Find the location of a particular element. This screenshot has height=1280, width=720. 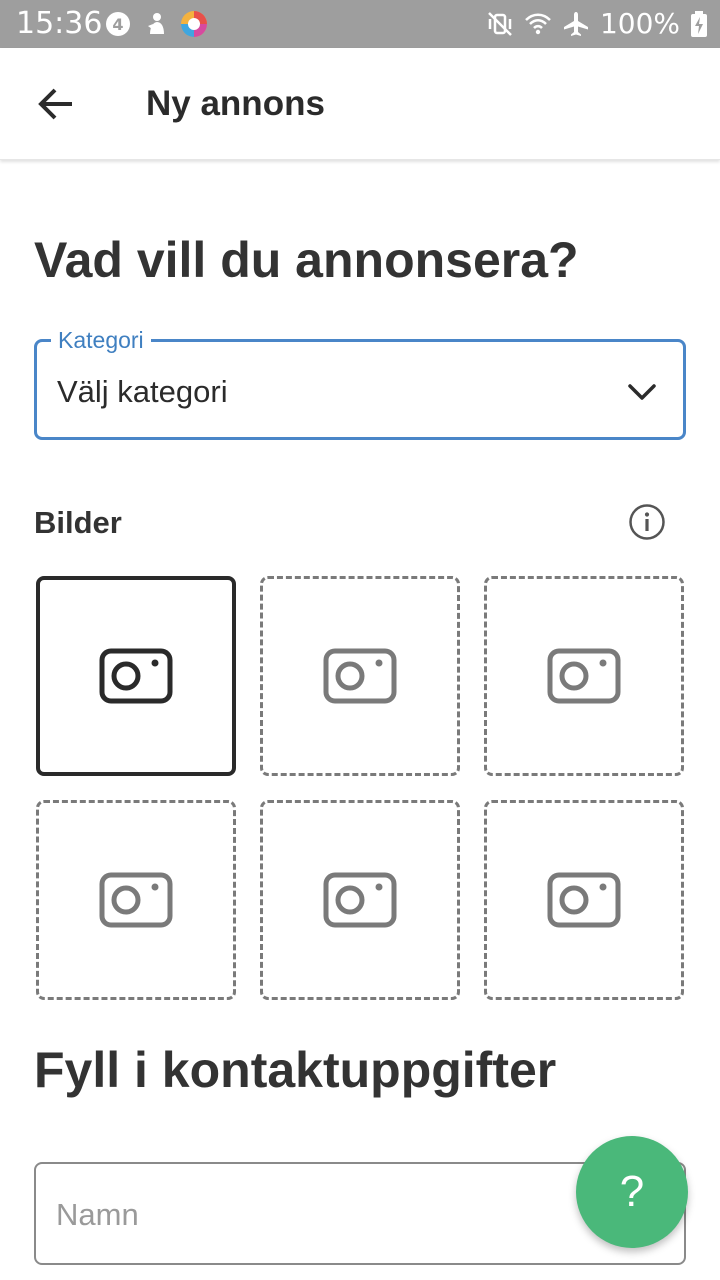

category-label: Kategori is located at coordinates (101, 340).